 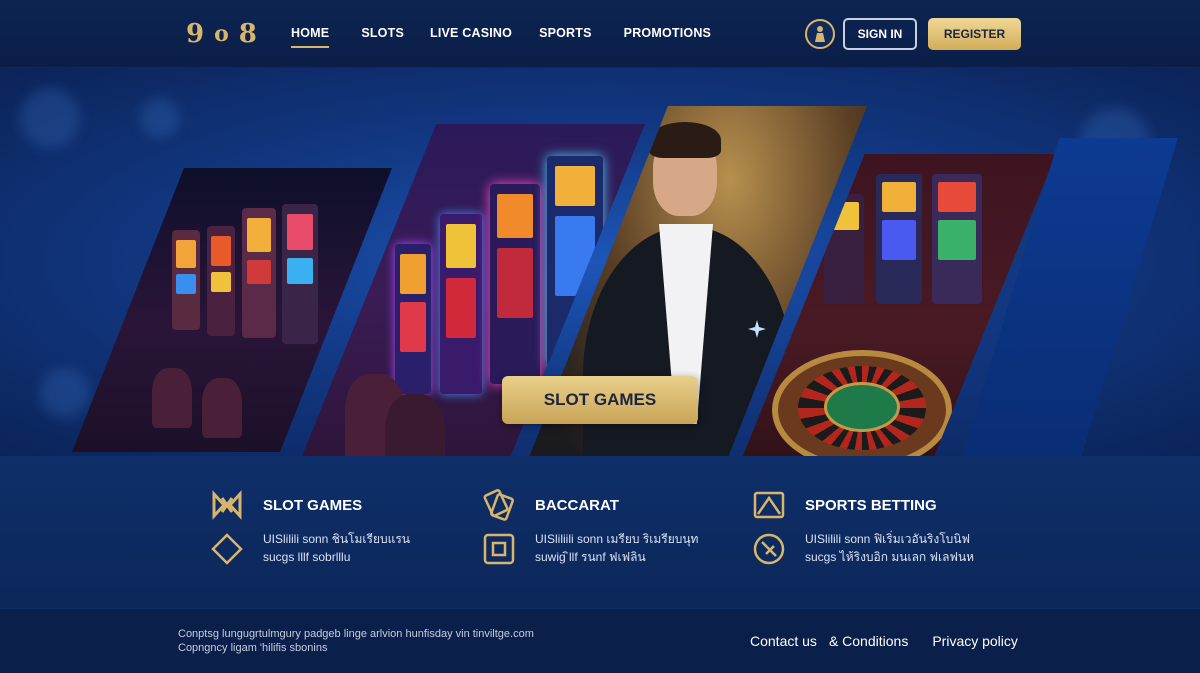 I want to click on feature-desc-line: UISlilili sonn ฟิเริ่มเวอันริงโบนิฟ, so click(x=887, y=539).